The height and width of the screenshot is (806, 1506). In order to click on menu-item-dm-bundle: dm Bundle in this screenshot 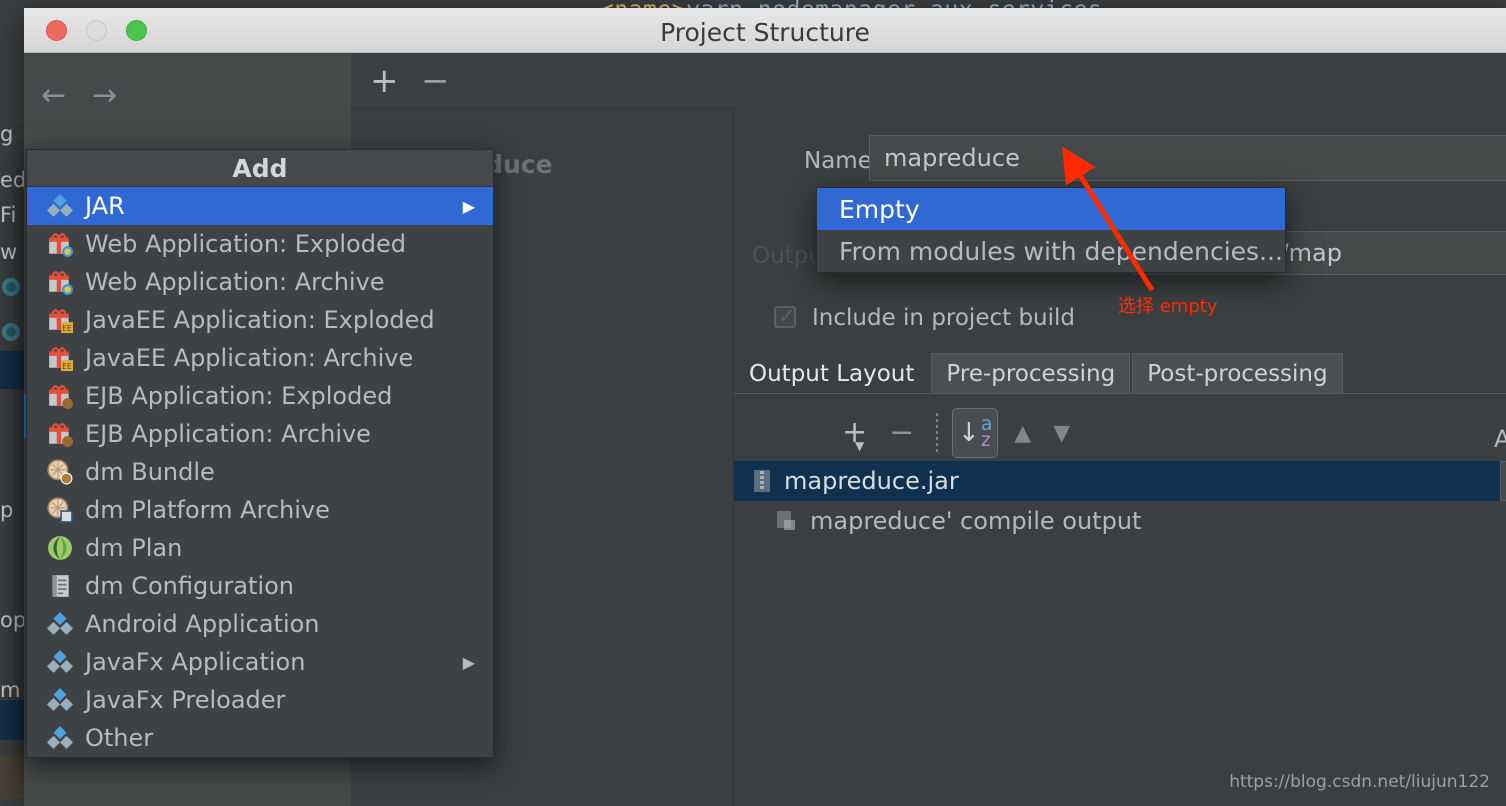, I will do `click(260, 472)`.